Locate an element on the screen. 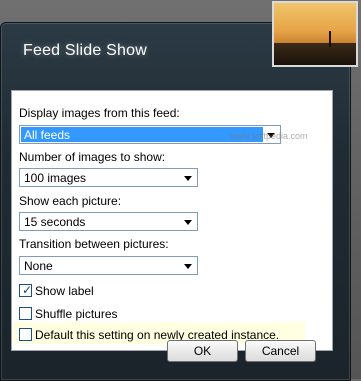 This screenshot has width=361, height=381. show-label-checkbox: ✓ is located at coordinates (27, 291).